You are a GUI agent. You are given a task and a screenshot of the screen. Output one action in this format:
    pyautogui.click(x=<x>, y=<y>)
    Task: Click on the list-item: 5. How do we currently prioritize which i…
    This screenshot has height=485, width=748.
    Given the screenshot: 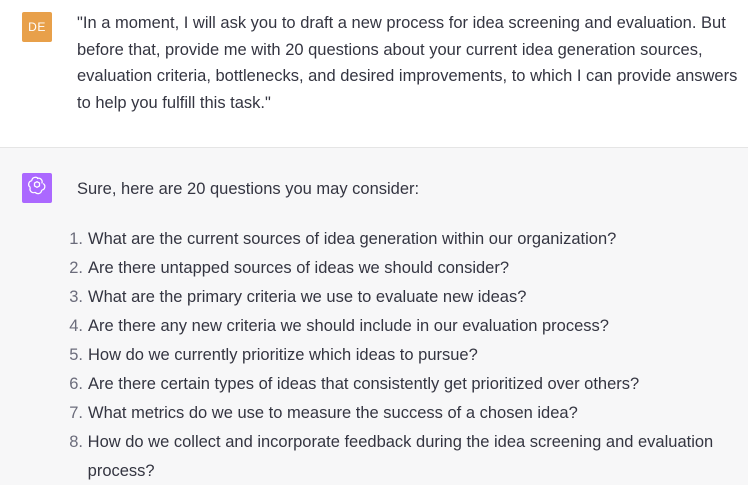 What is the action you would take?
    pyautogui.click(x=396, y=355)
    